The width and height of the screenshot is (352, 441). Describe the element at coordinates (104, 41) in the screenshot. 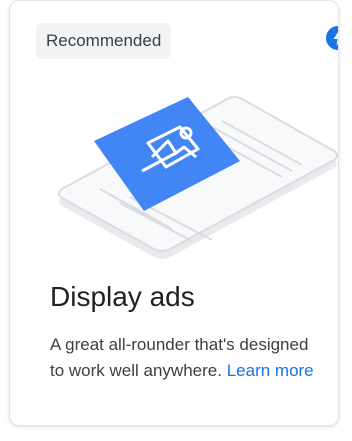

I see `recommended-badge: Recommended` at that location.